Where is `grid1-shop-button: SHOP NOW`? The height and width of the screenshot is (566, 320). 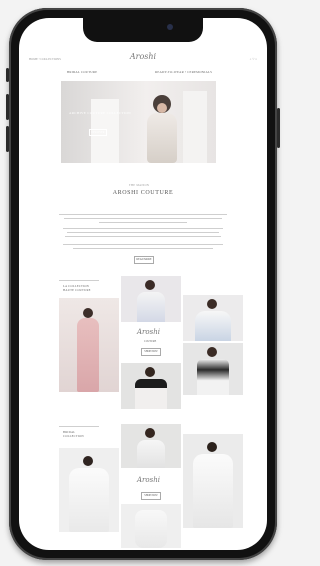 grid1-shop-button: SHOP NOW is located at coordinates (151, 352).